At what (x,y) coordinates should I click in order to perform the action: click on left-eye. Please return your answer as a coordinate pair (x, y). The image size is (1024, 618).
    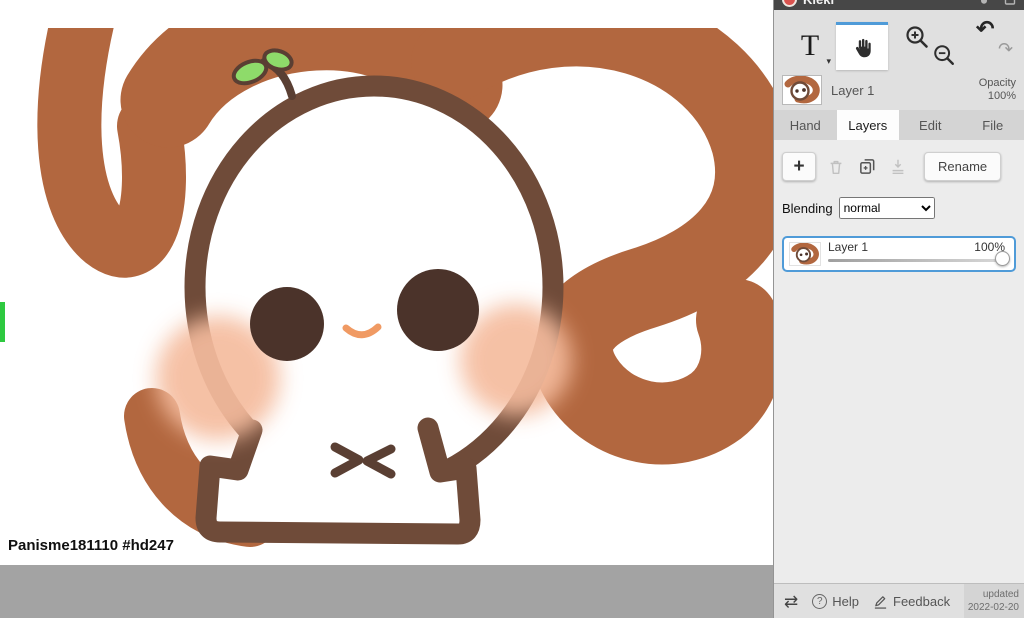
    Looking at the image, I should click on (287, 324).